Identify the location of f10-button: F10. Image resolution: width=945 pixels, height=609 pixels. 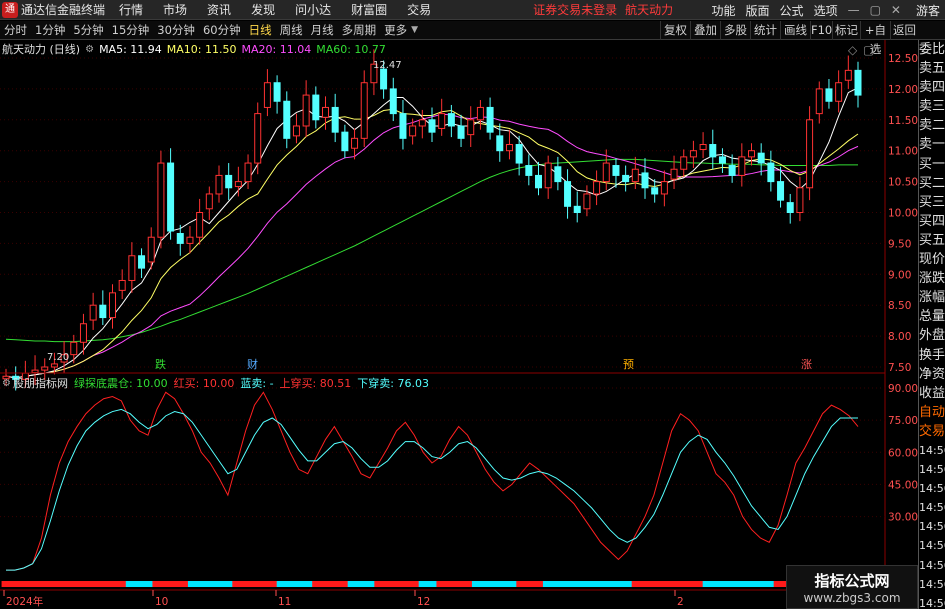
(821, 30).